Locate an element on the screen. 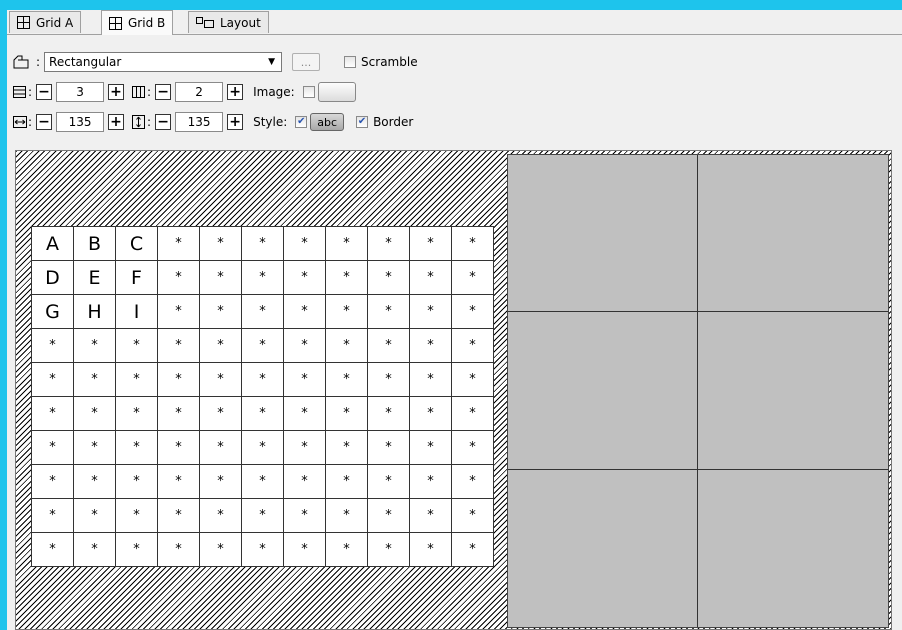  width-input: 135 is located at coordinates (80, 122).